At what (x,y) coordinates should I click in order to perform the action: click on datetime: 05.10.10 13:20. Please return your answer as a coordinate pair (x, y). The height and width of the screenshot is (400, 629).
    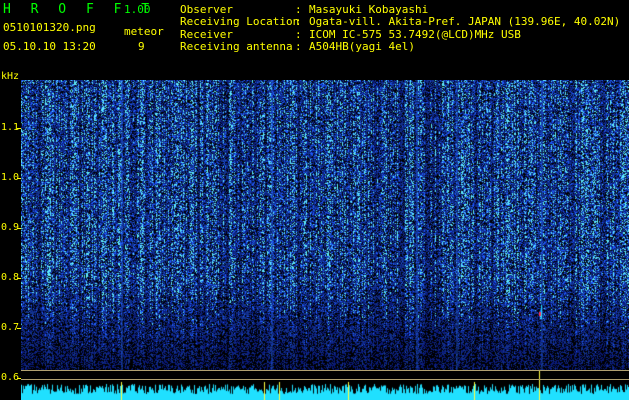
    Looking at the image, I should click on (49, 46).